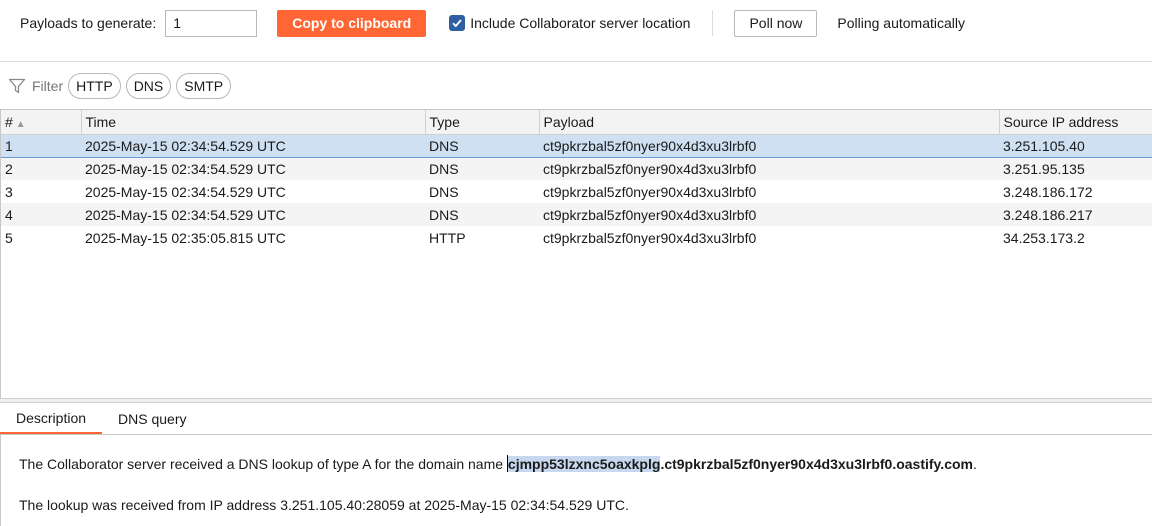  Describe the element at coordinates (17, 86) in the screenshot. I see `filter-icon` at that location.